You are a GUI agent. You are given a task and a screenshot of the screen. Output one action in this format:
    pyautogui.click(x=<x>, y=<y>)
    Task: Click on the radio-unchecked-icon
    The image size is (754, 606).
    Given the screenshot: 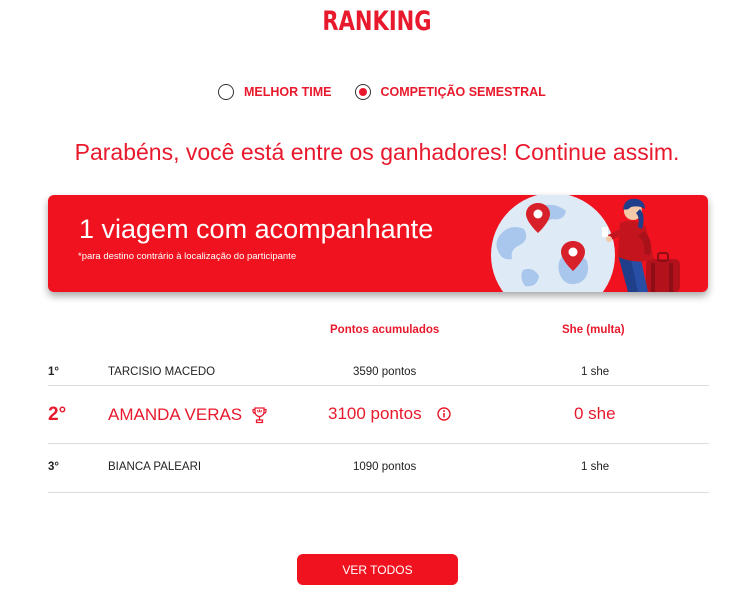 What is the action you would take?
    pyautogui.click(x=226, y=92)
    